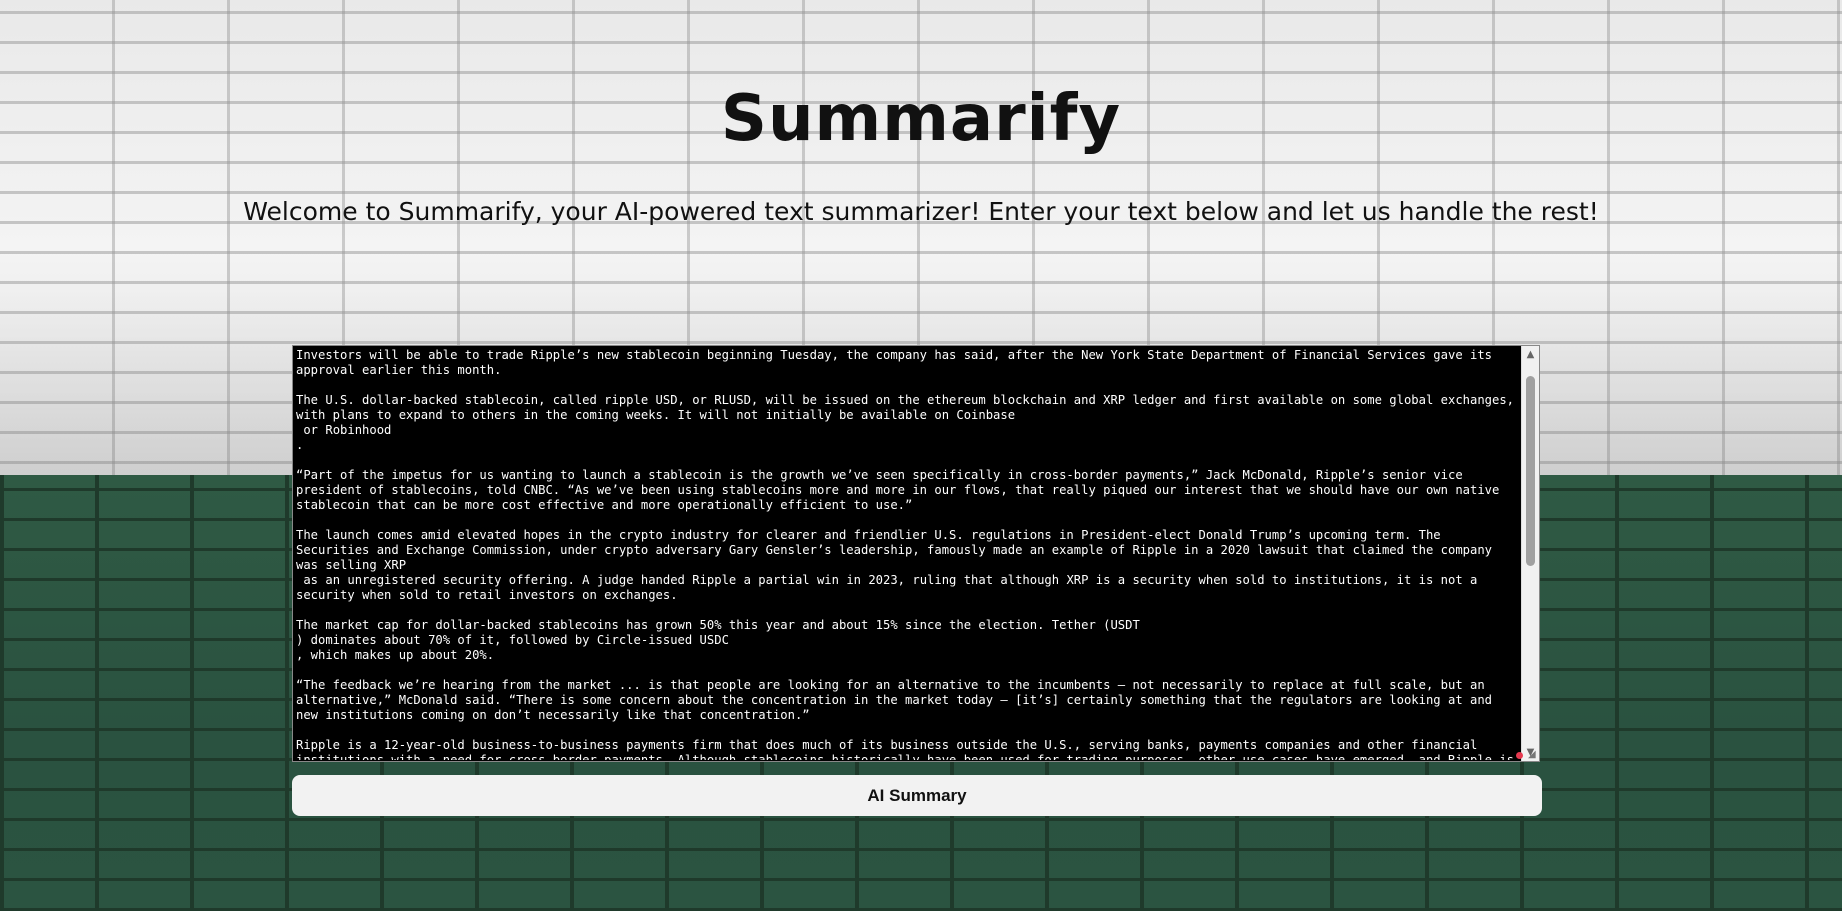  I want to click on page-title: Summarify, so click(921, 119).